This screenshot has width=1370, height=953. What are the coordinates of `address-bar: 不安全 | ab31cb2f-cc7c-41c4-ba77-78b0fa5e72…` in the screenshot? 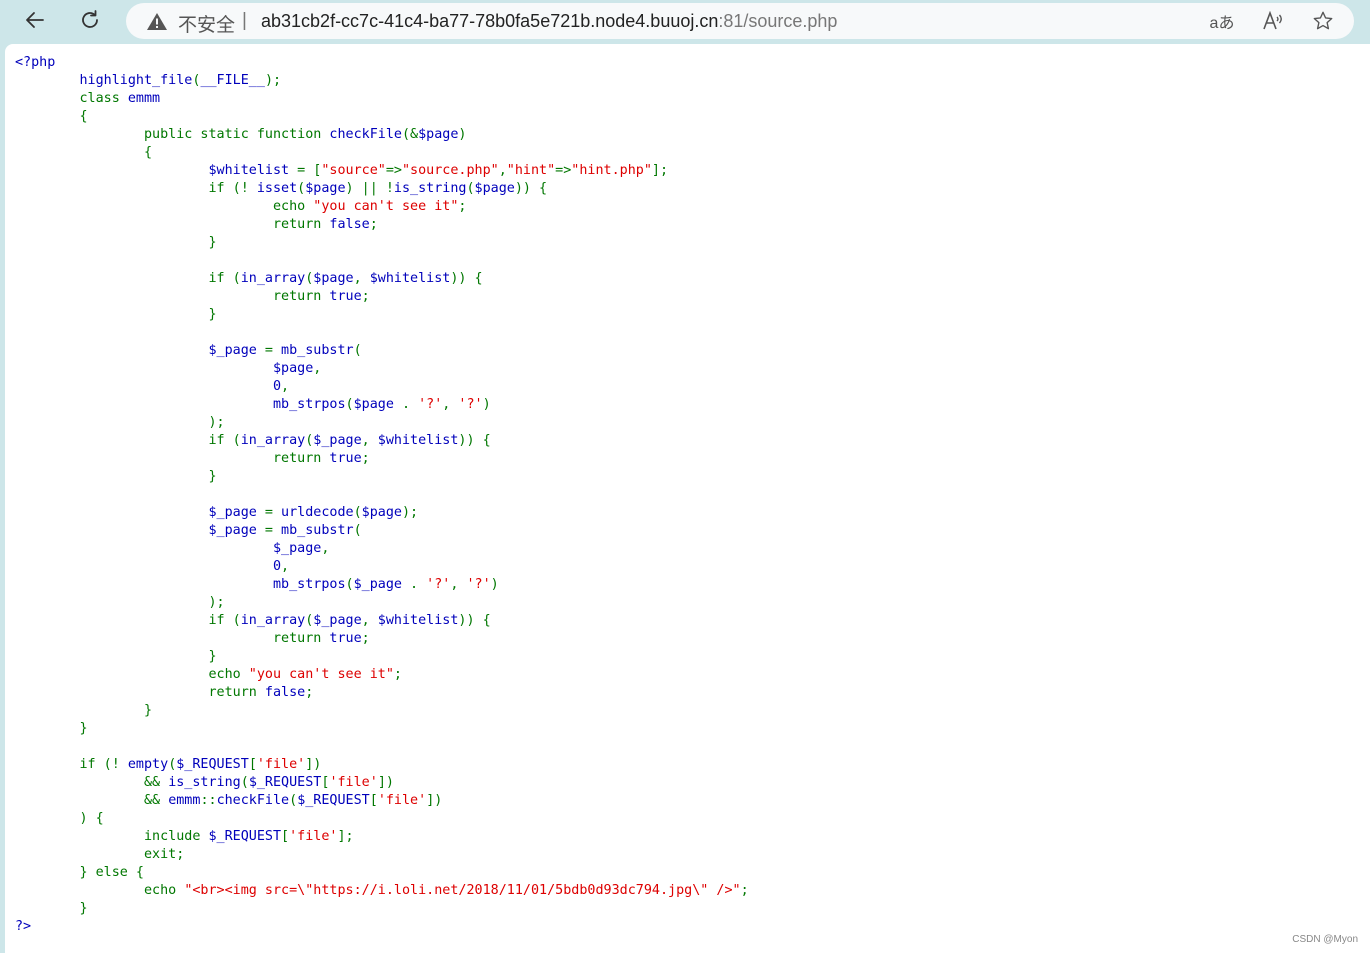 It's located at (740, 21).